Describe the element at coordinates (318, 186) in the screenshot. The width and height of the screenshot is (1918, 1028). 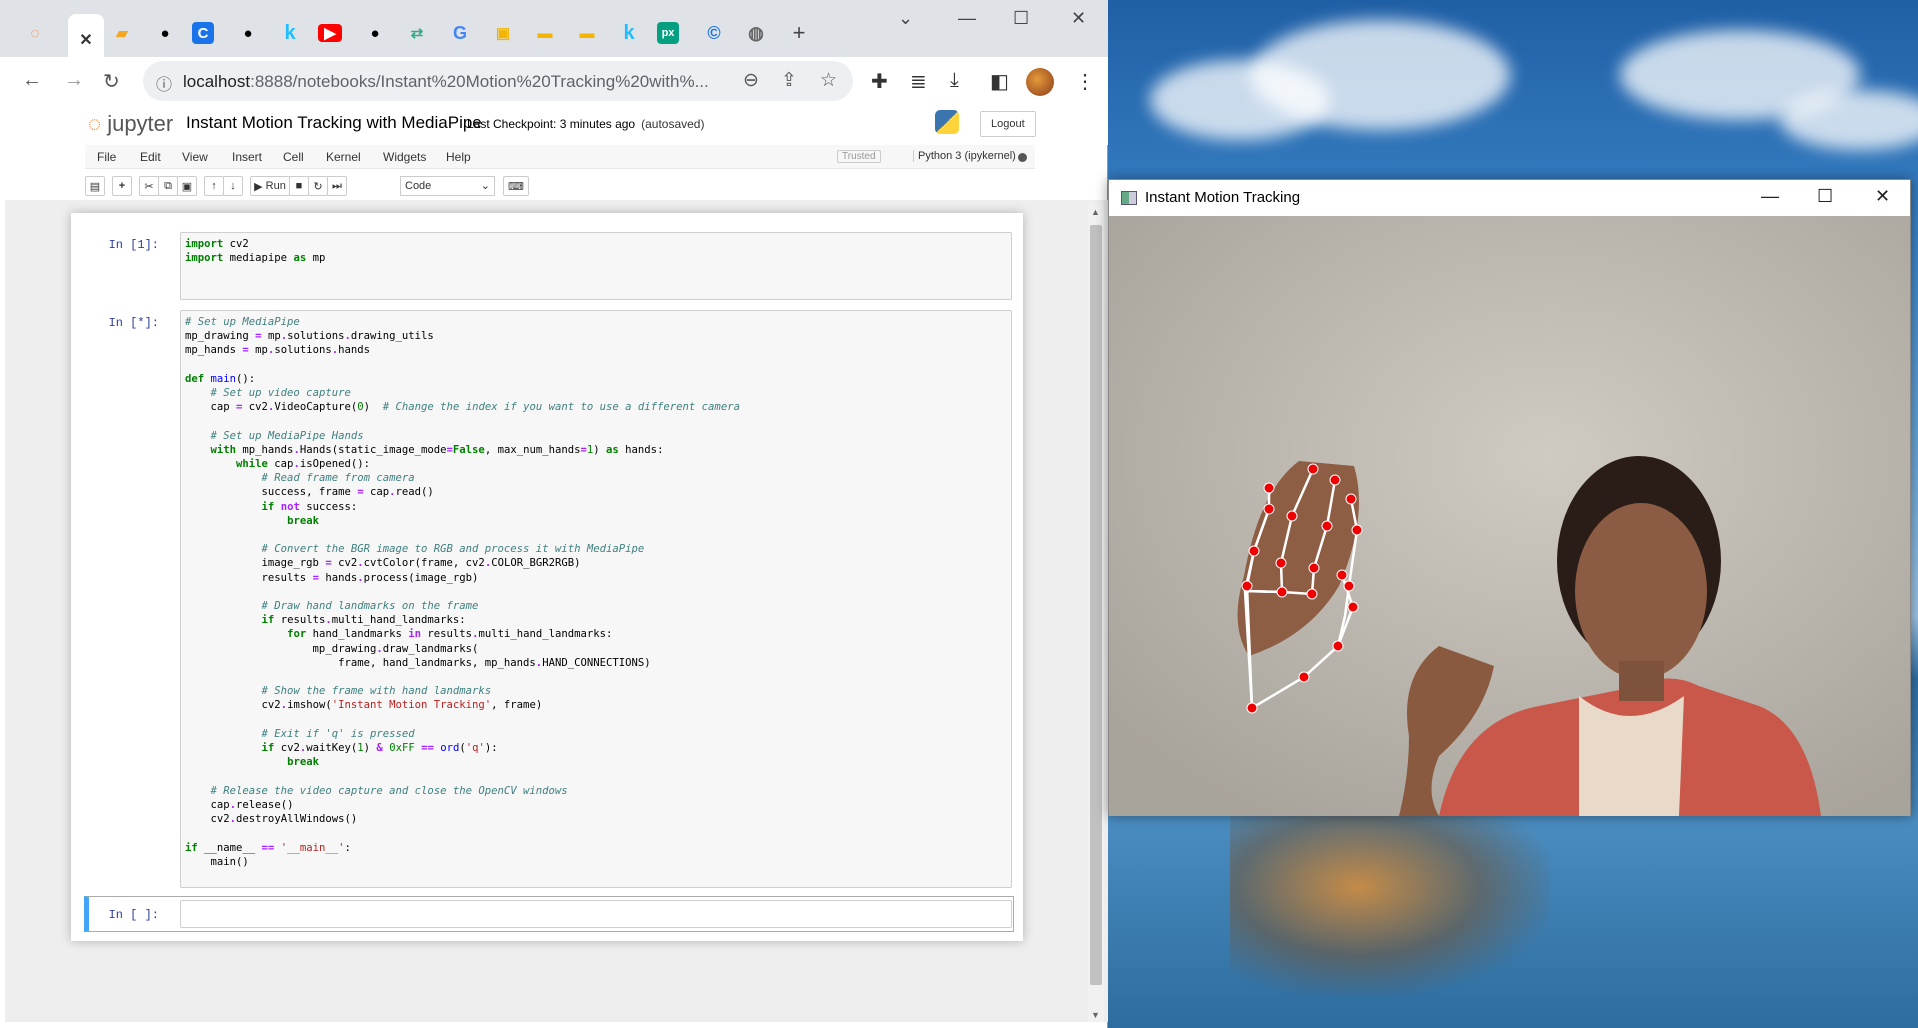
I see `restart-icon: ↻` at that location.